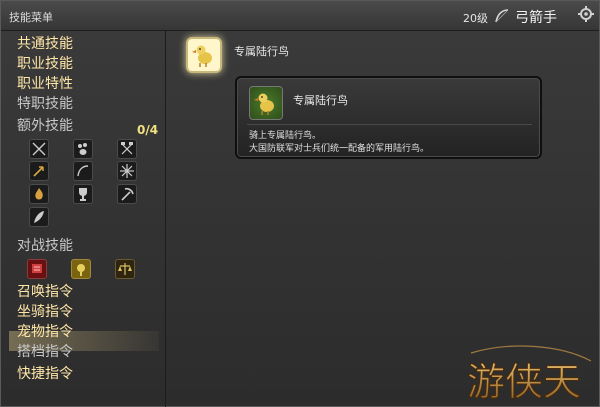 Image resolution: width=600 pixels, height=407 pixels. I want to click on sidebar-item-macro: 快捷指令, so click(45, 374).